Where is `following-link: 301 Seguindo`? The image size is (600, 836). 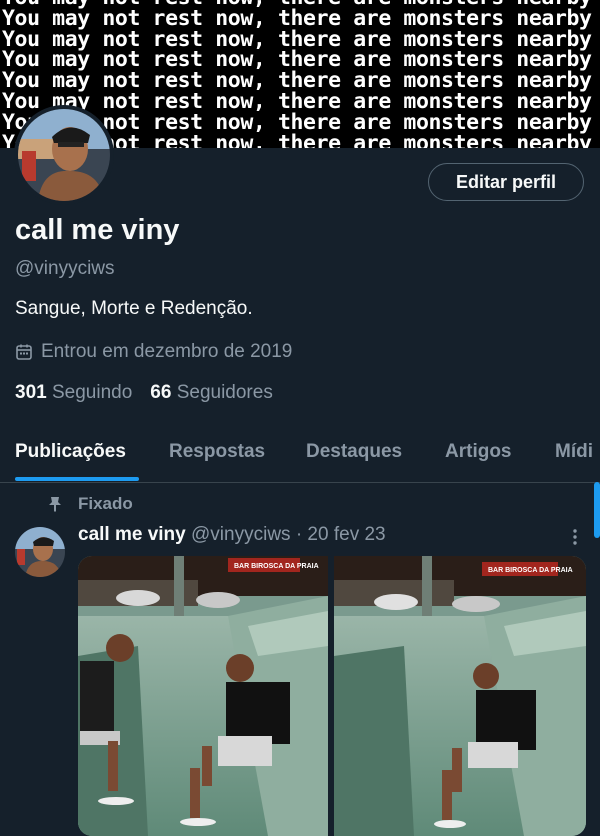
following-link: 301 Seguindo is located at coordinates (73, 392).